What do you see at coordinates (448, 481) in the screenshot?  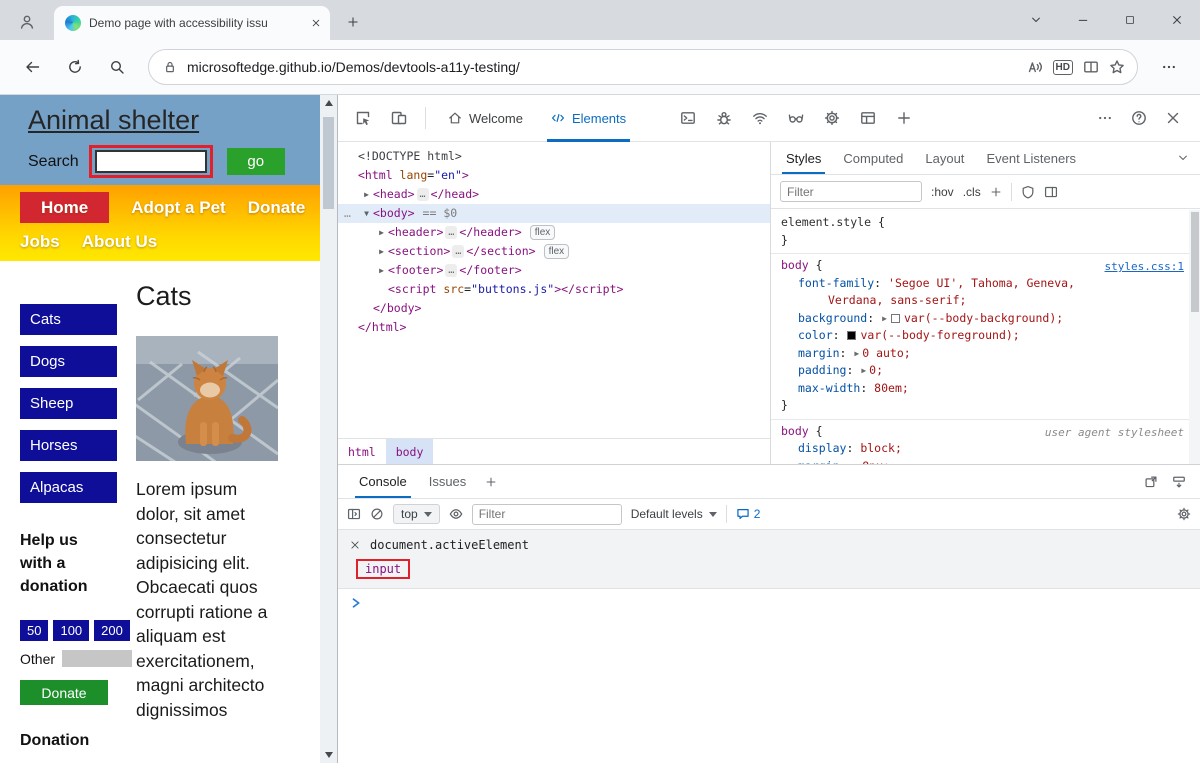 I see `console-tab-issues: Issues` at bounding box center [448, 481].